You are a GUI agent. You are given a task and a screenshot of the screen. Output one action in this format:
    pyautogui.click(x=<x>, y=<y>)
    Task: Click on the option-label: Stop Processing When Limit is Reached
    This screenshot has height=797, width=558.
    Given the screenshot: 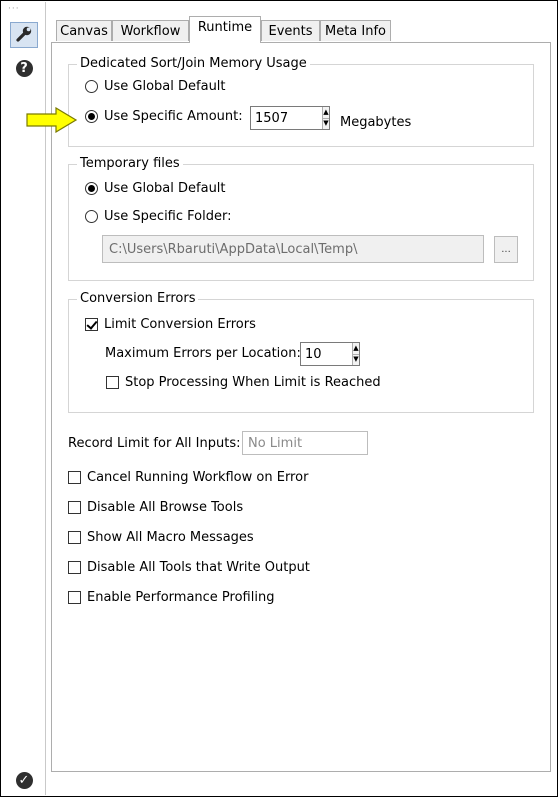 What is the action you would take?
    pyautogui.click(x=253, y=382)
    